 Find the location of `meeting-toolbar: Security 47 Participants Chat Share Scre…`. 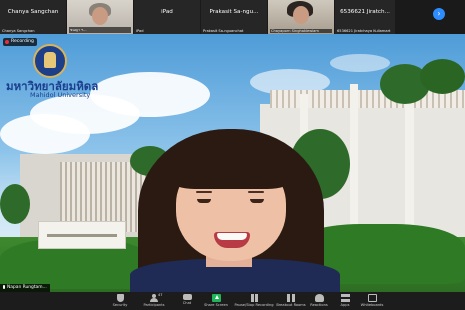

meeting-toolbar: Security 47 Participants Chat Share Scre… is located at coordinates (232, 301).